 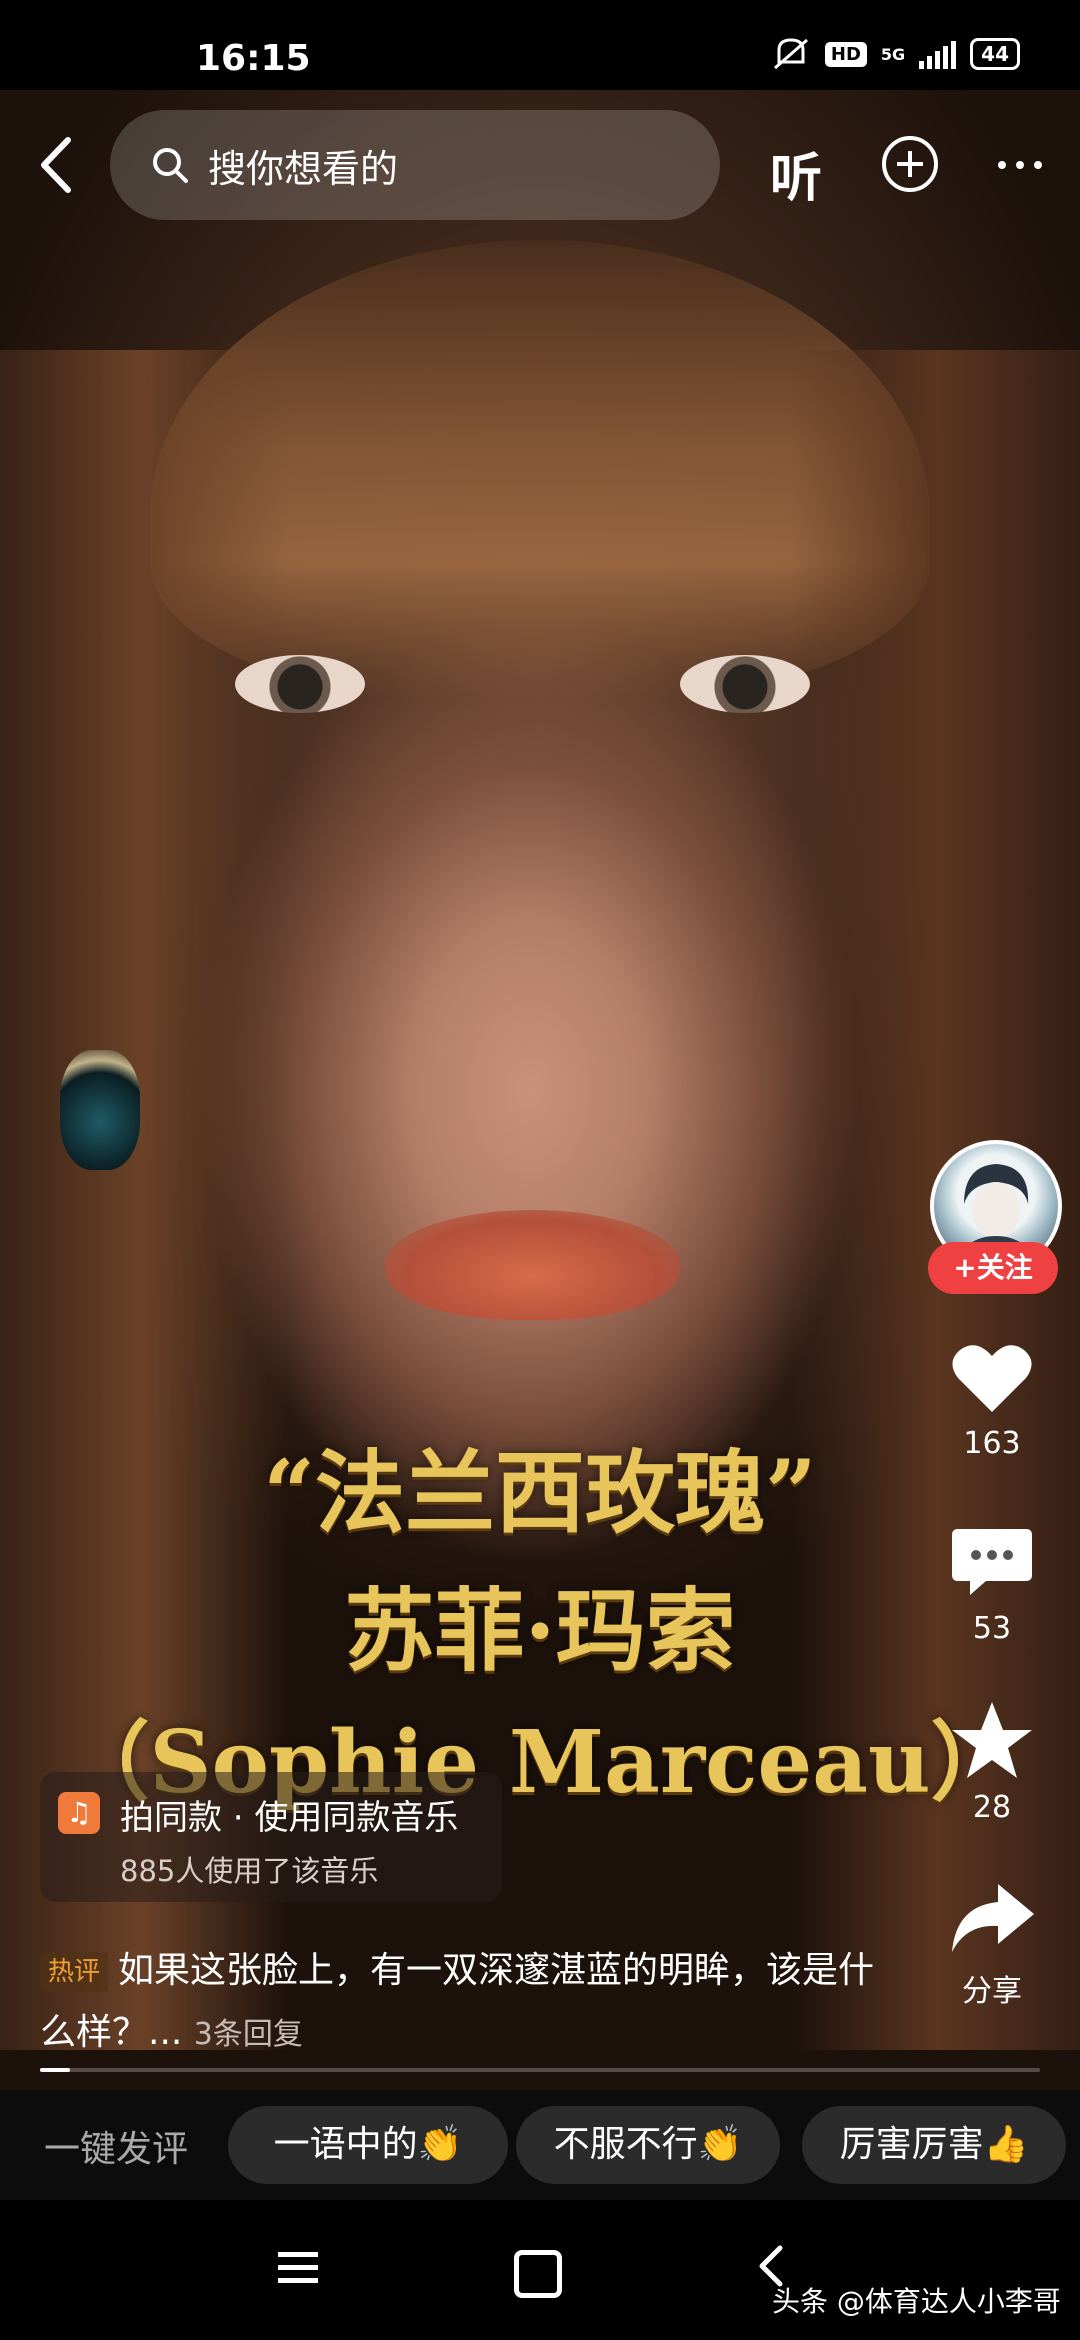 I want to click on favorite-button: 28, so click(x=992, y=1762).